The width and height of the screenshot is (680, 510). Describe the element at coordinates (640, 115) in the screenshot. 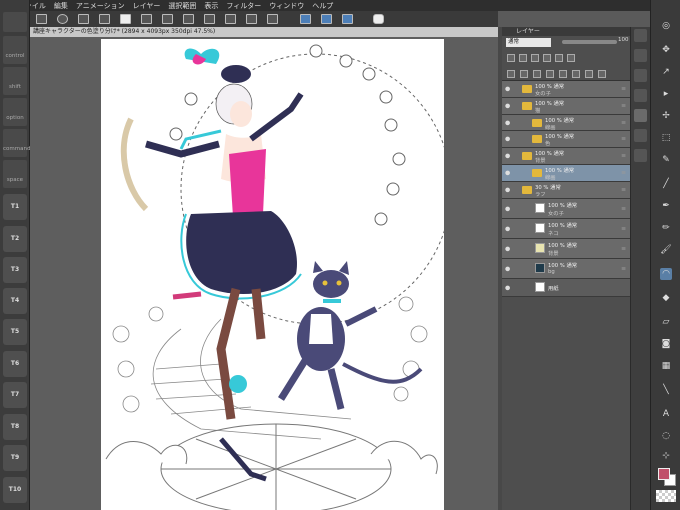

I see `layer-panel-icon` at that location.